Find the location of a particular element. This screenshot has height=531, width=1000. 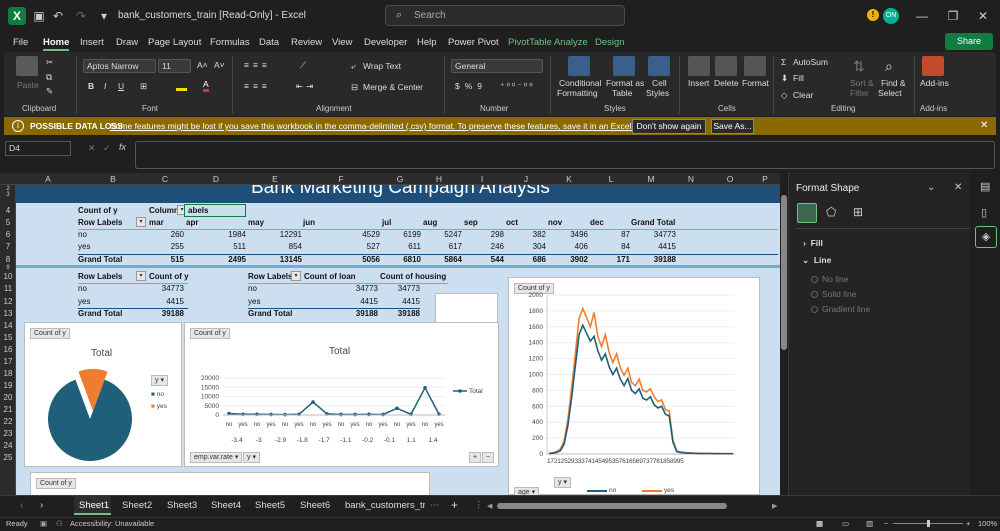

effects-icon: ⬠ is located at coordinates (831, 212).